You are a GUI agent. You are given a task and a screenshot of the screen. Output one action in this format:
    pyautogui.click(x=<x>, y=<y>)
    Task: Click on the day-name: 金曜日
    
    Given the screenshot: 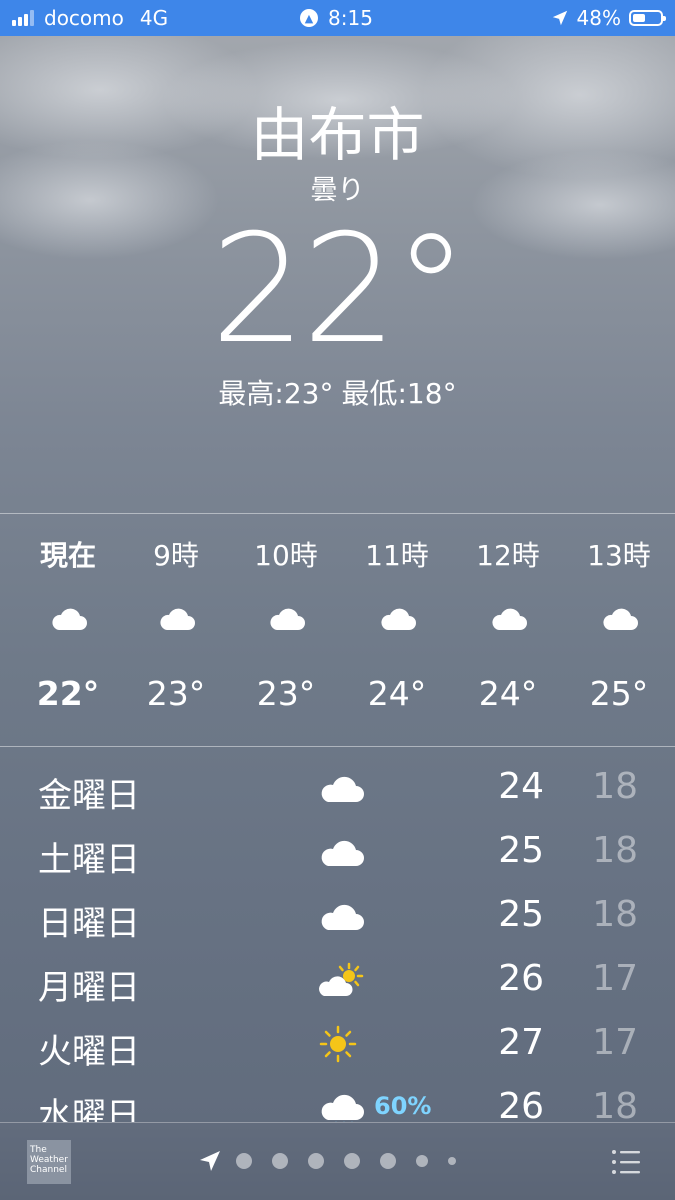 What is the action you would take?
    pyautogui.click(x=89, y=796)
    